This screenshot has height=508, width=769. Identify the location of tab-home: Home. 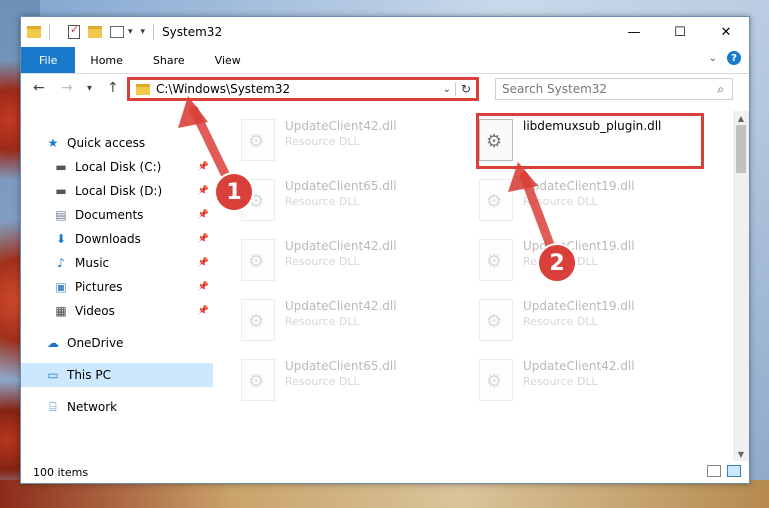
(106, 60).